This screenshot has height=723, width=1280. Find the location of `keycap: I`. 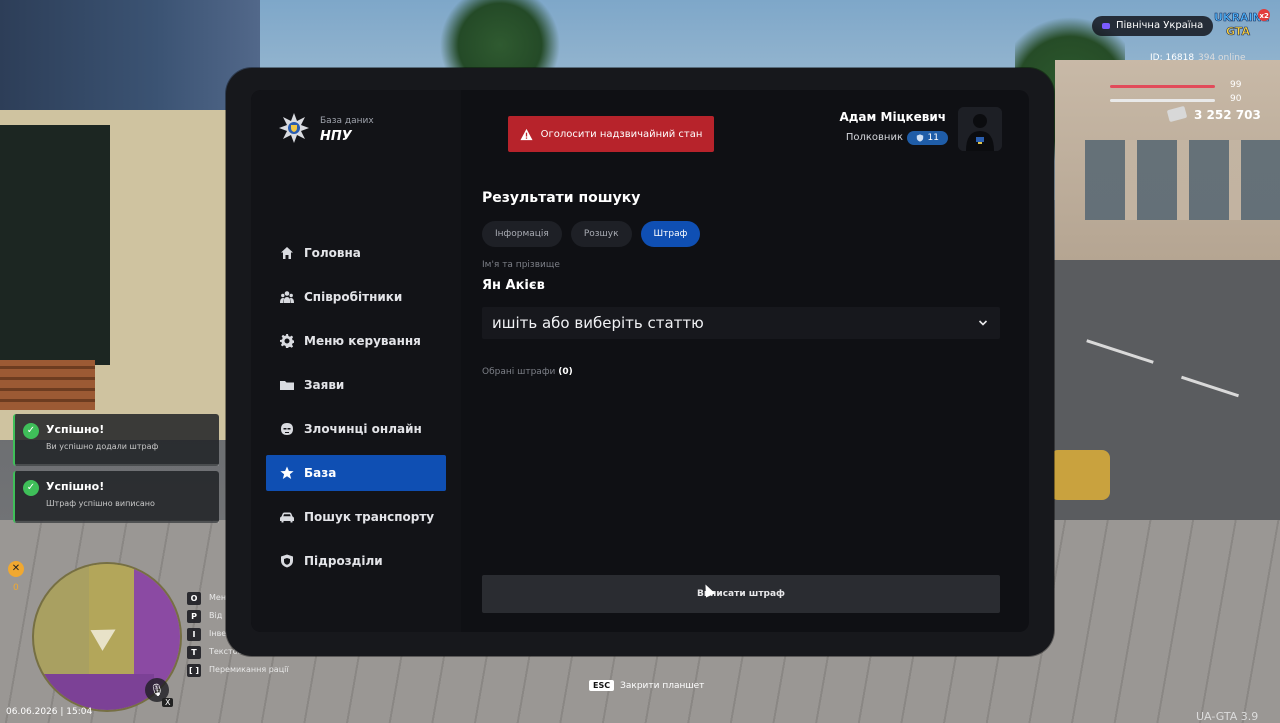

keycap: I is located at coordinates (194, 634).